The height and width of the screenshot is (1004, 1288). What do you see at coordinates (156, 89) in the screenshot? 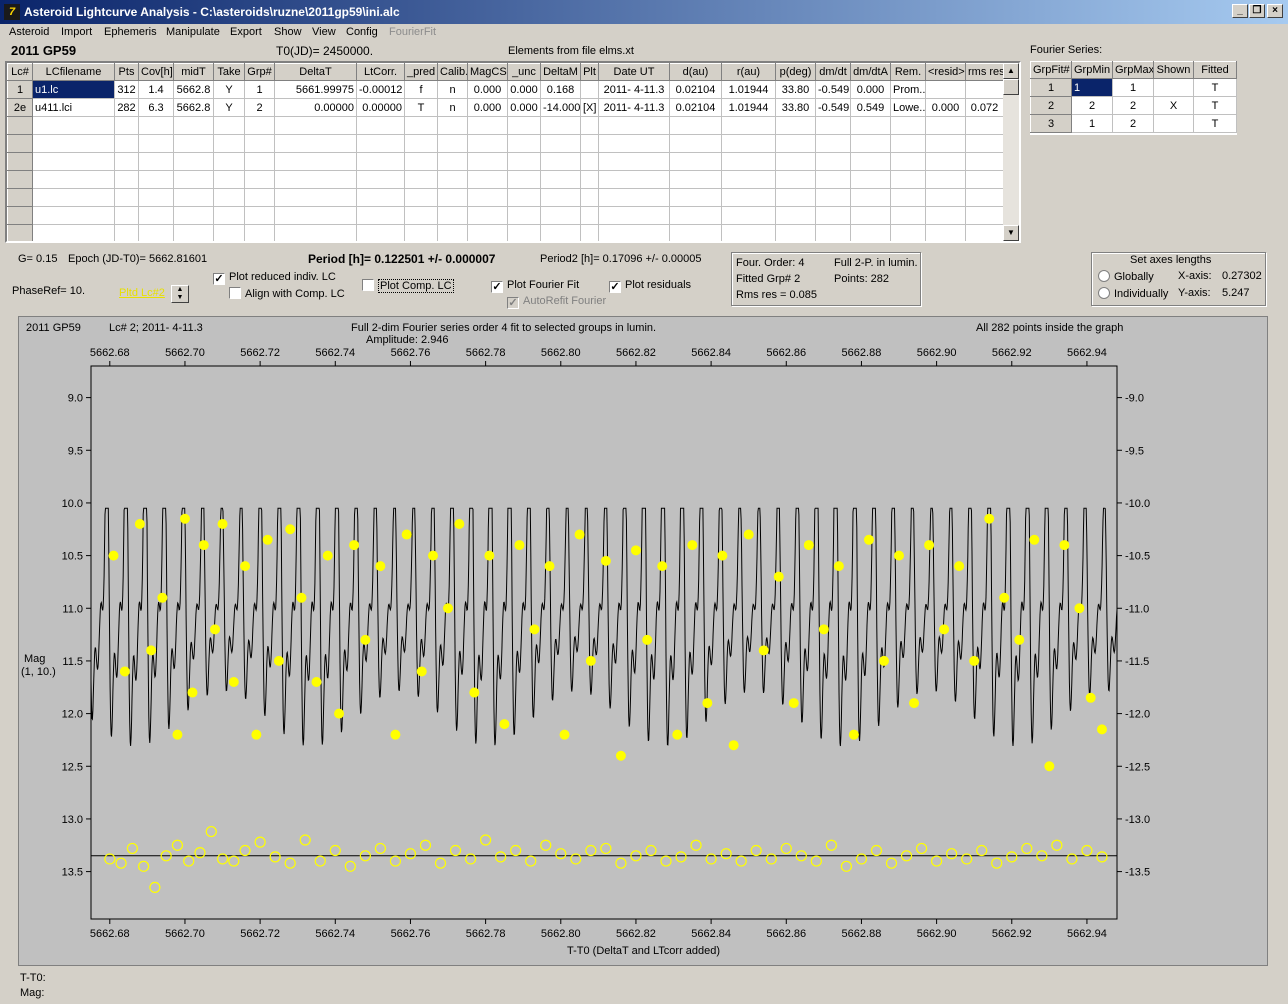
I see `lc-cell: 1.4` at bounding box center [156, 89].